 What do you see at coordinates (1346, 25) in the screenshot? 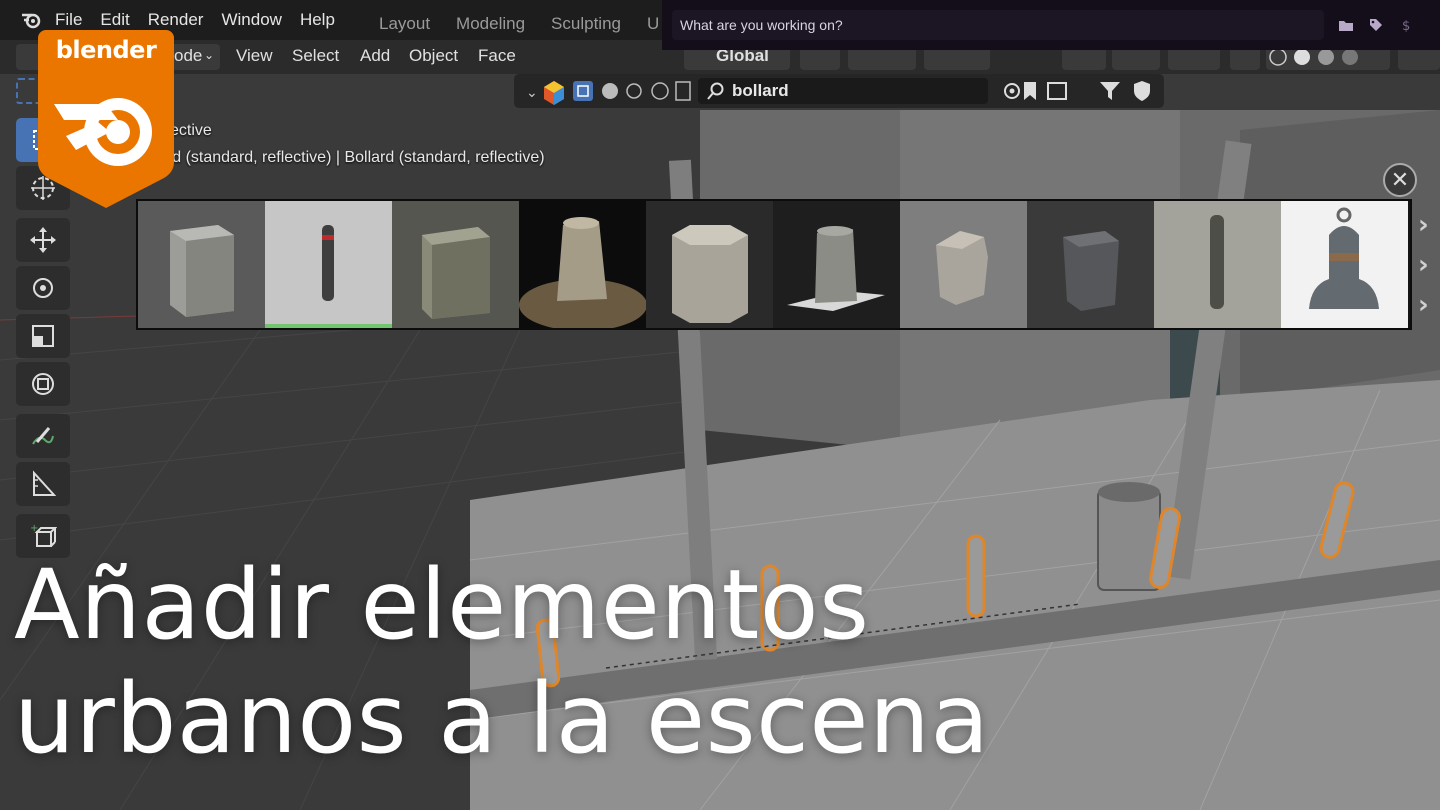
I see `folder-icon` at bounding box center [1346, 25].